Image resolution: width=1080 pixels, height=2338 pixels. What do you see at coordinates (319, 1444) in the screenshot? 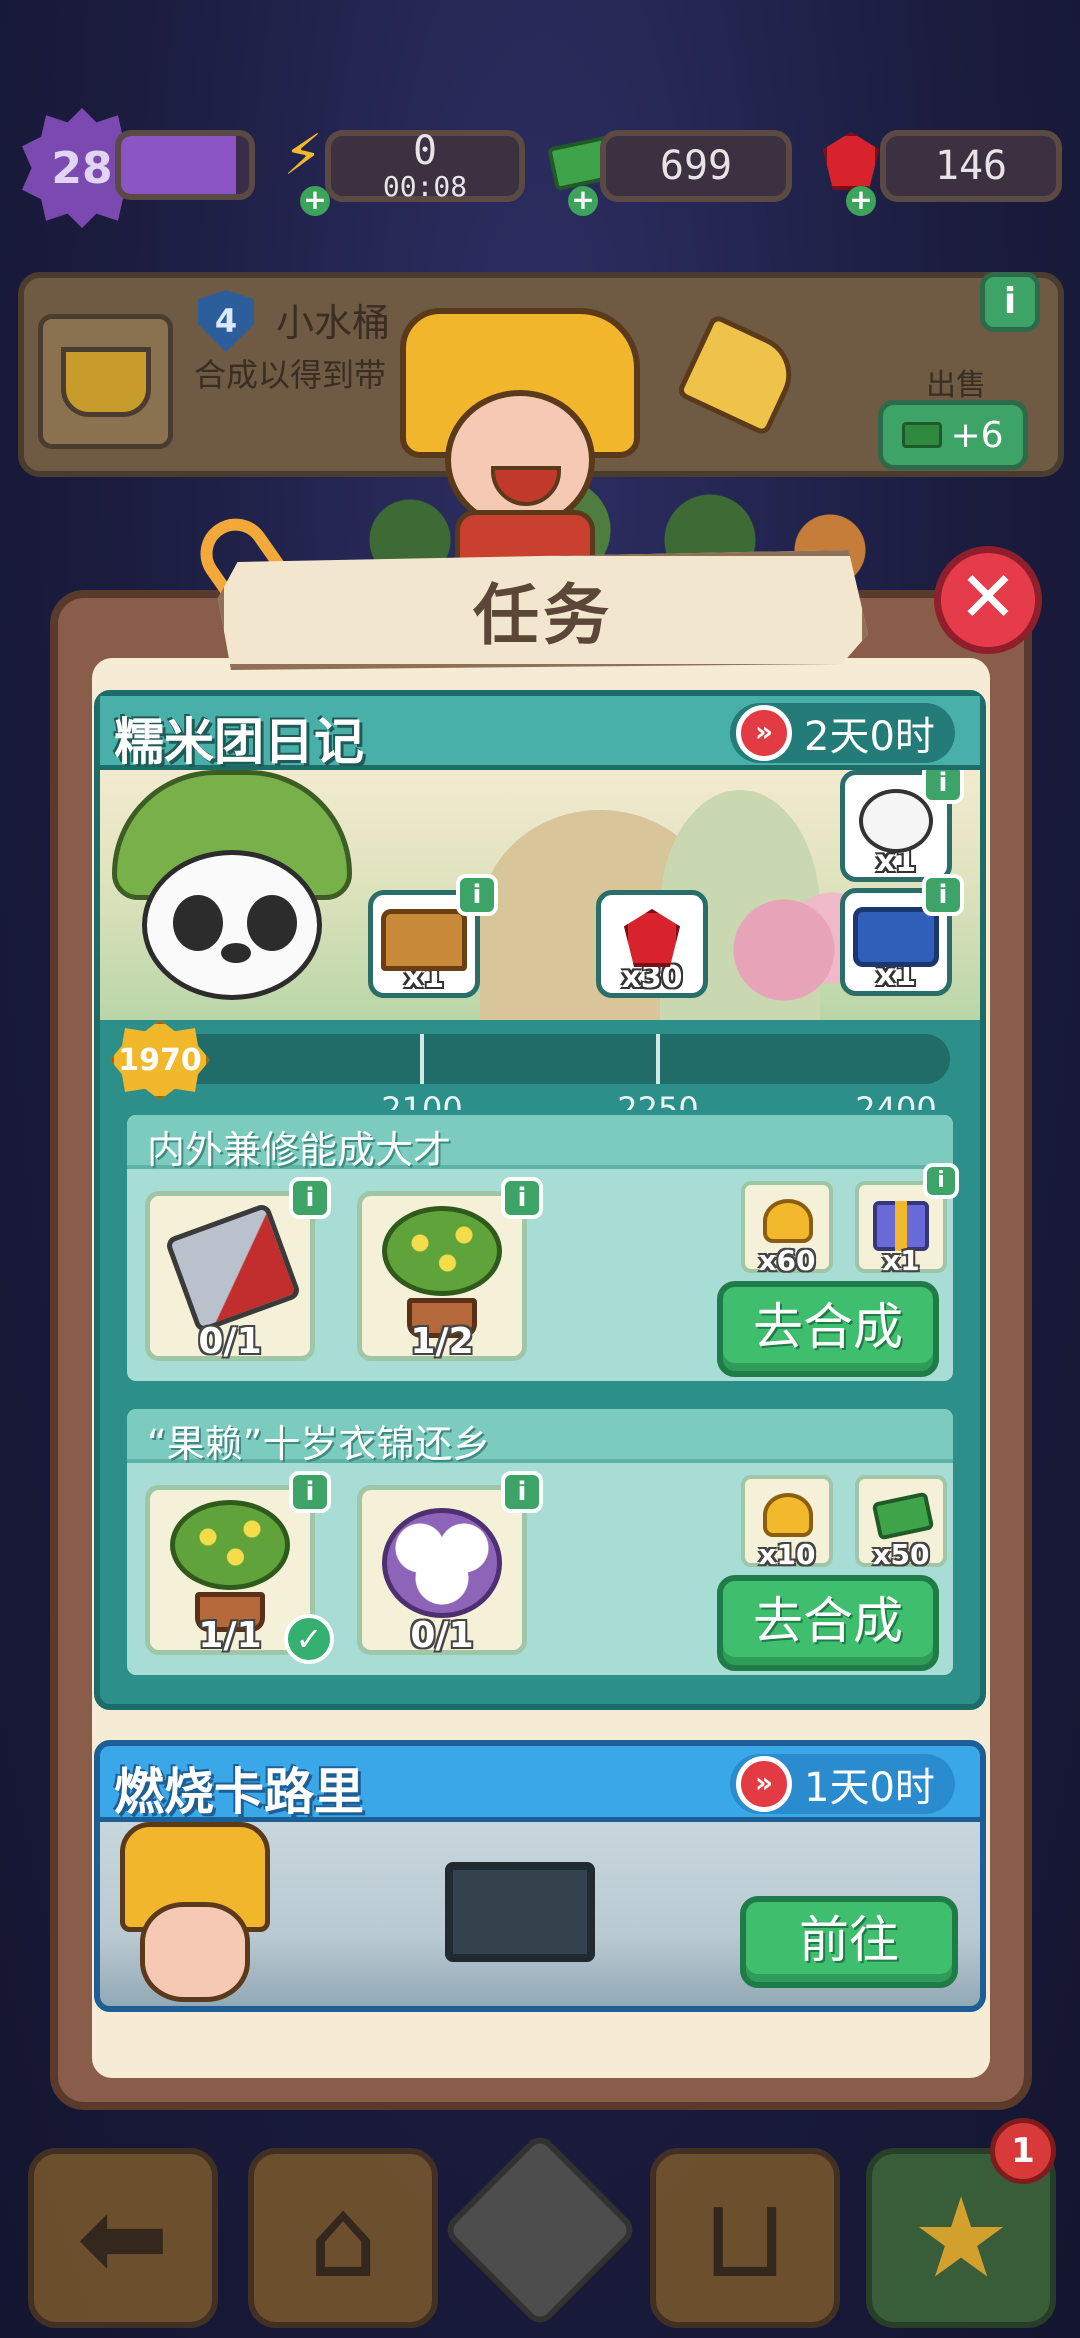
I see `task-title: “果赖”十岁衣锦还乡` at bounding box center [319, 1444].